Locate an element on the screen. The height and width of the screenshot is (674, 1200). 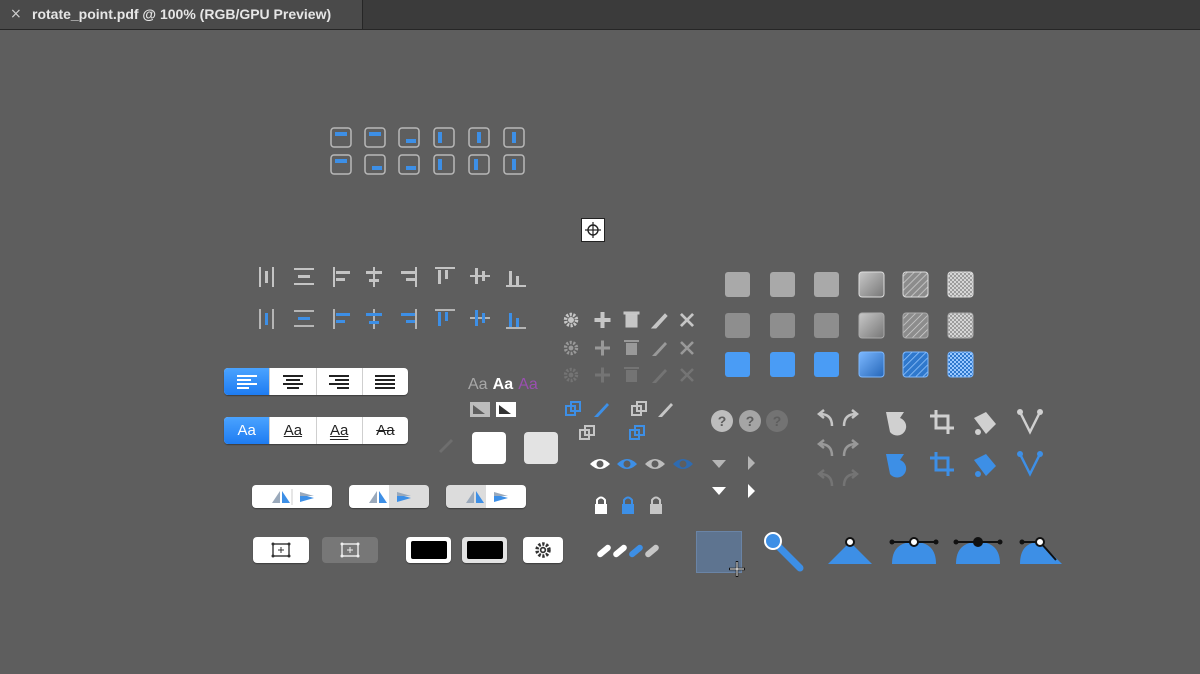
typo-sample-purple: Aa is located at coordinates (528, 384).